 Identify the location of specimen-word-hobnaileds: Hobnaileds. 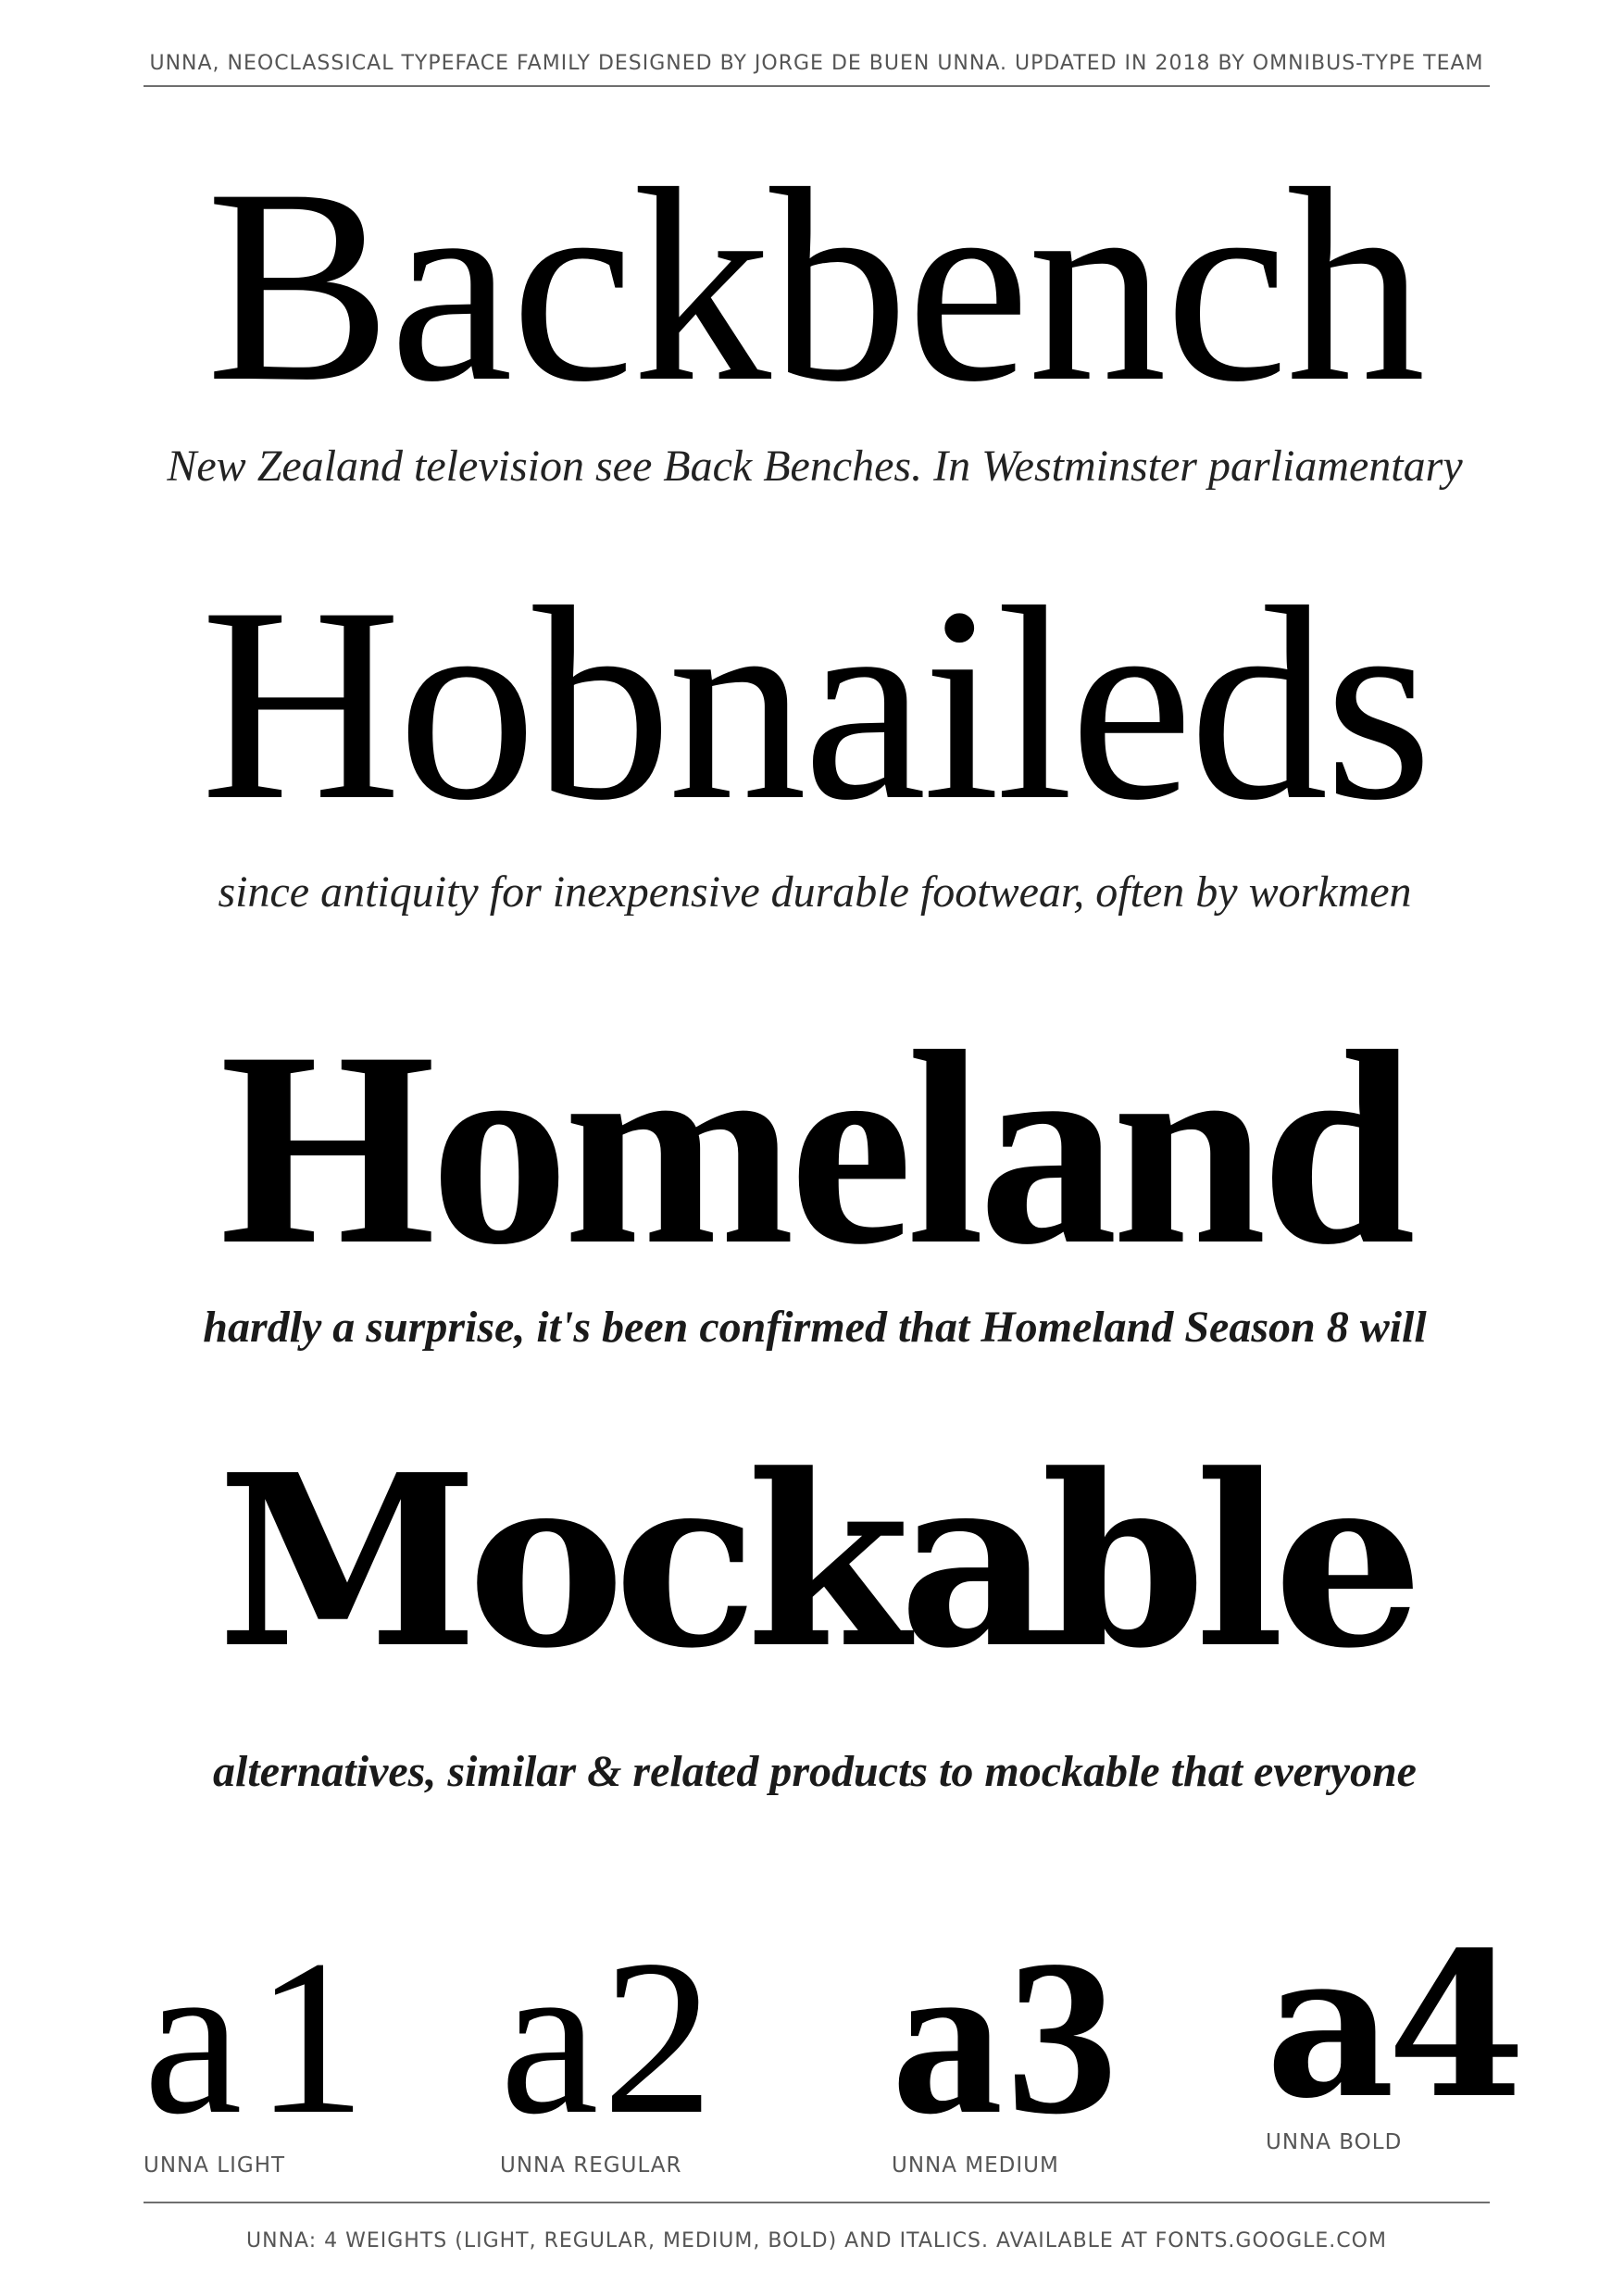
(816, 703).